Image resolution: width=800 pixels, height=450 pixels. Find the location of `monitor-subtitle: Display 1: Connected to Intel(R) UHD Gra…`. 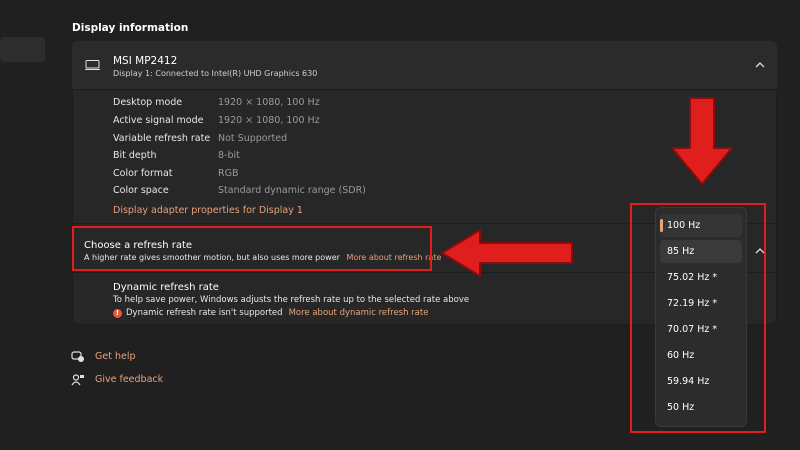

monitor-subtitle: Display 1: Connected to Intel(R) UHD Gra… is located at coordinates (215, 73).